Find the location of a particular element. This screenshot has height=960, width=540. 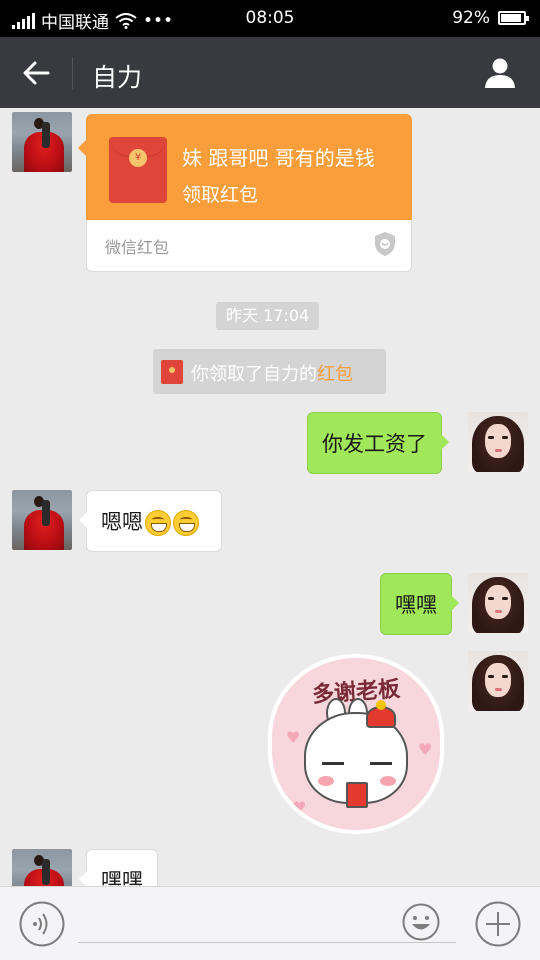

plus-icon is located at coordinates (498, 924).